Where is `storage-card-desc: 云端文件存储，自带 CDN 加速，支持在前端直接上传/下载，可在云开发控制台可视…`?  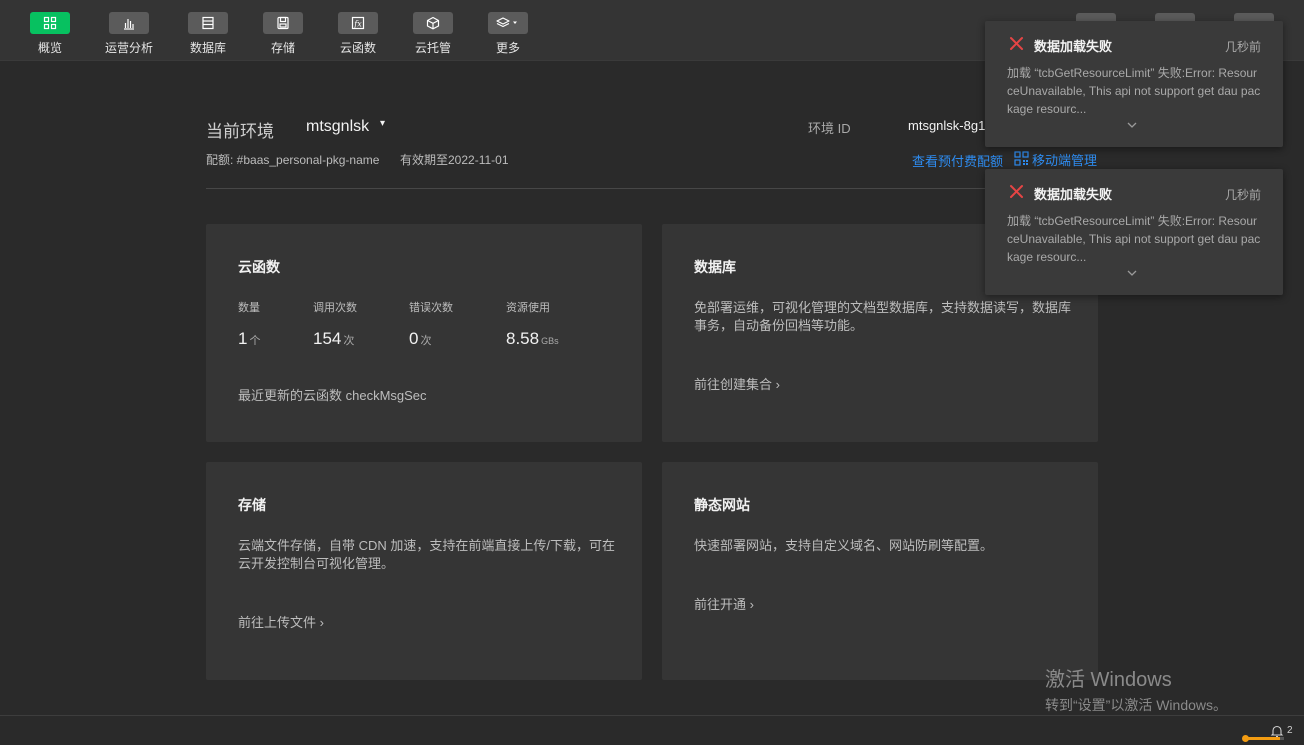
storage-card-desc: 云端文件存储，自带 CDN 加速，支持在前端直接上传/下载，可在云开发控制台可视… is located at coordinates (427, 554).